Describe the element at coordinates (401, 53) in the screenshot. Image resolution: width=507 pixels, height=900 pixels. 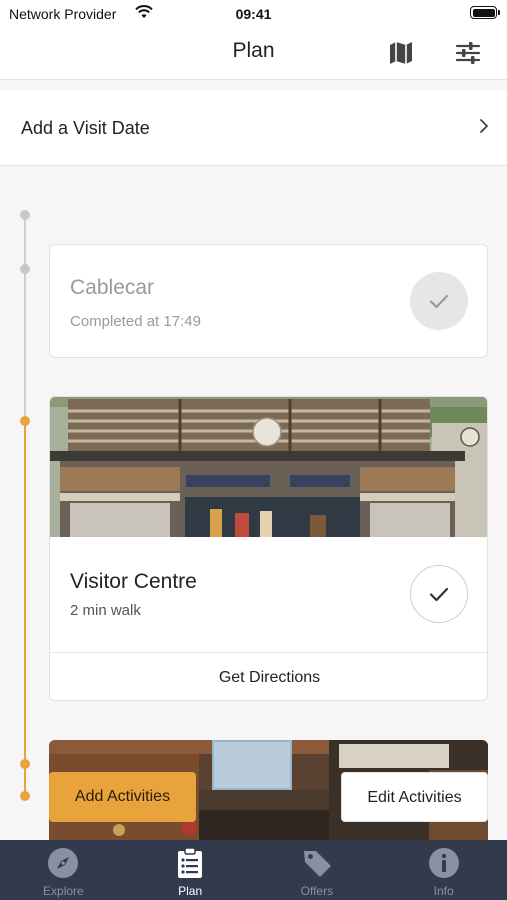
I see `map-icon` at that location.